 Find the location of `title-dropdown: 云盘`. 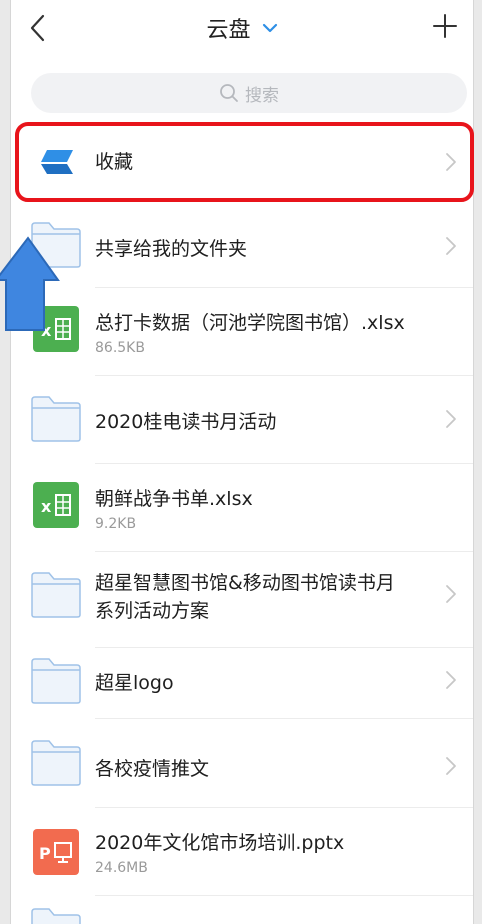

title-dropdown: 云盘 is located at coordinates (242, 28).